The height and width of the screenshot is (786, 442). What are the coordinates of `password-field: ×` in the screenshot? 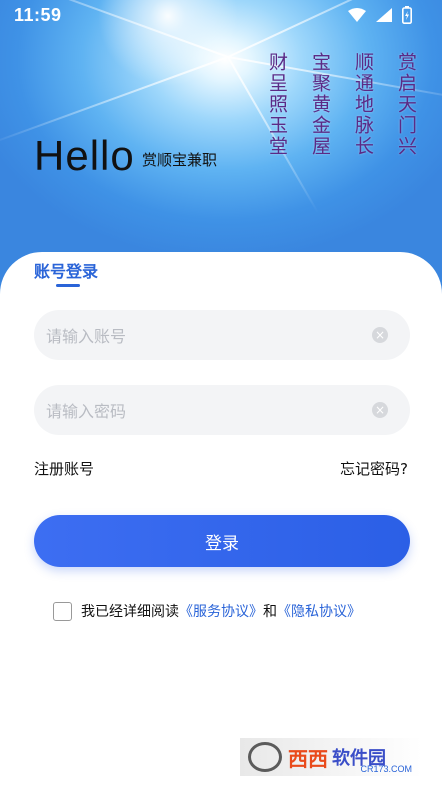 It's located at (222, 411).